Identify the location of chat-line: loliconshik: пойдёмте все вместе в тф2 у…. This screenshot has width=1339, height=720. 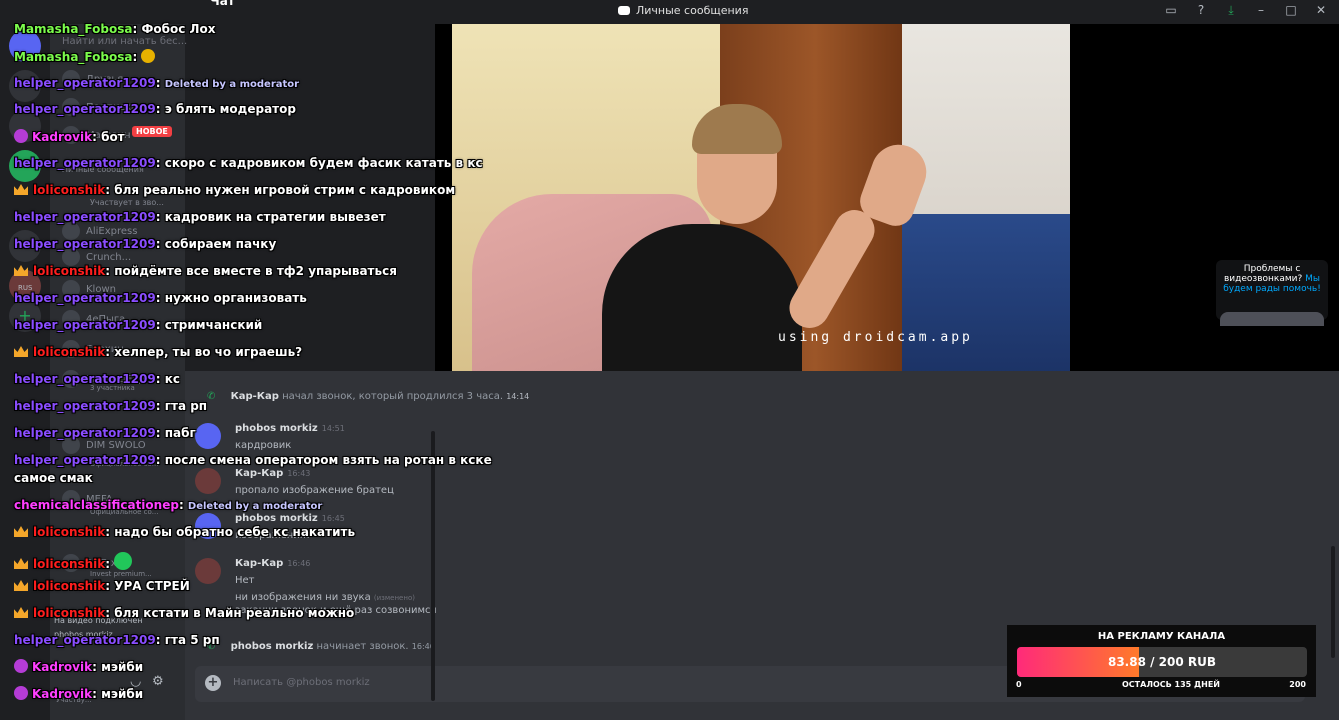
(205, 271).